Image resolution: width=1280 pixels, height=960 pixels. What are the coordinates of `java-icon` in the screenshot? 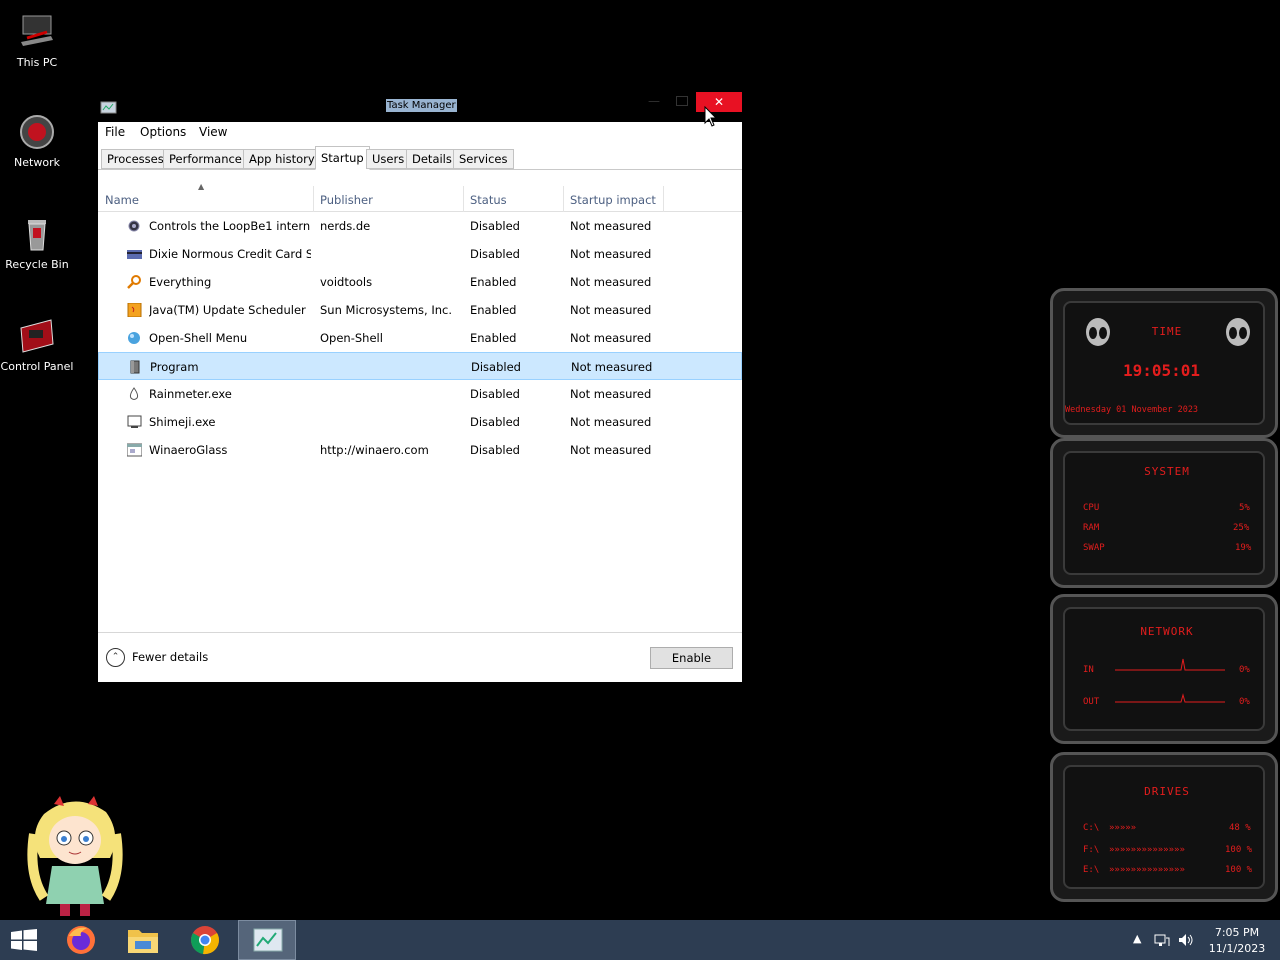 It's located at (134, 310).